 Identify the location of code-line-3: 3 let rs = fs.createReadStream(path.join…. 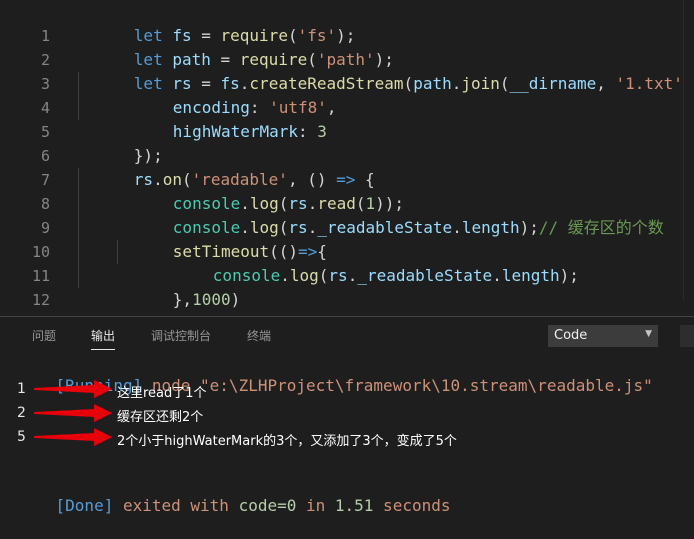
(347, 70).